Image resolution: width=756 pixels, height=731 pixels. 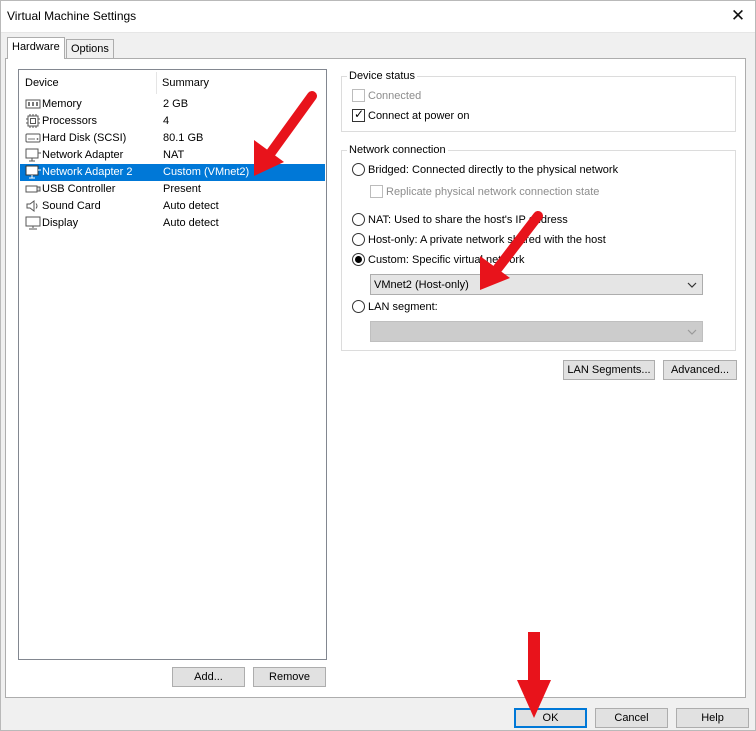 What do you see at coordinates (60, 223) in the screenshot?
I see `device-name: Display` at bounding box center [60, 223].